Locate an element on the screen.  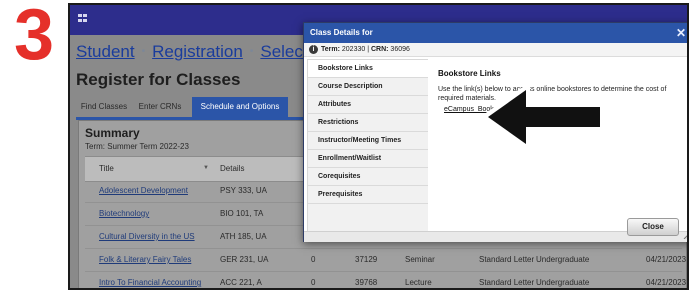
crn-label: CRN: is located at coordinates (379, 49).